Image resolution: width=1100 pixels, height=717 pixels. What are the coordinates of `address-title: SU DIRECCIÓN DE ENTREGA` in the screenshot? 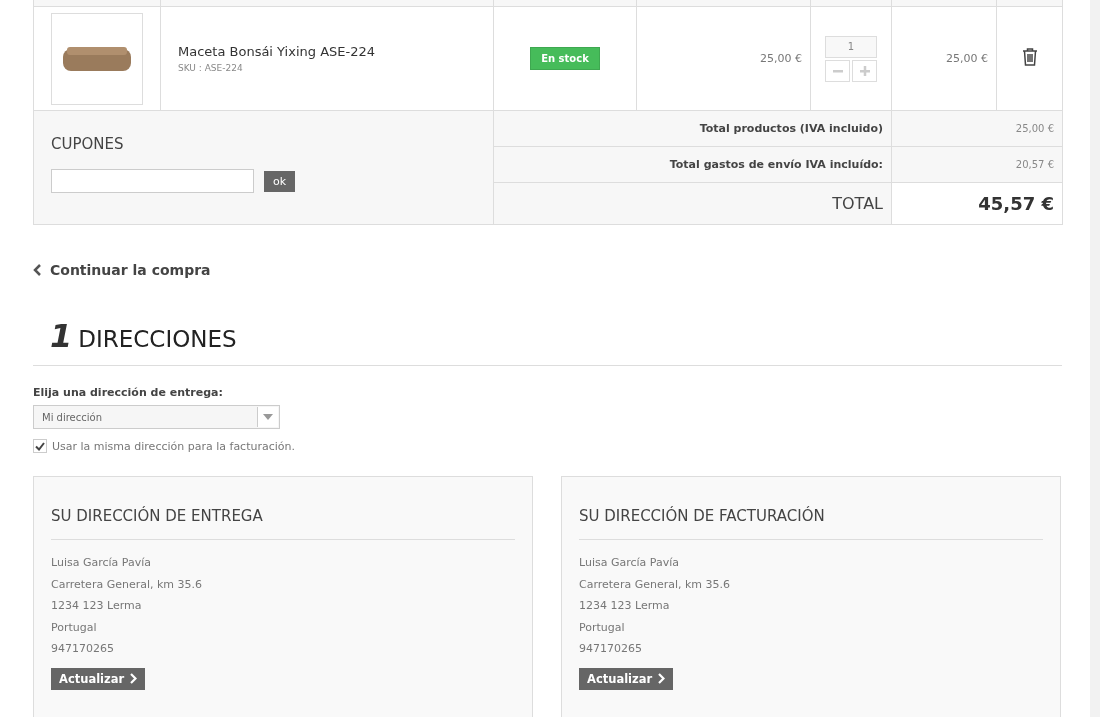 It's located at (283, 523).